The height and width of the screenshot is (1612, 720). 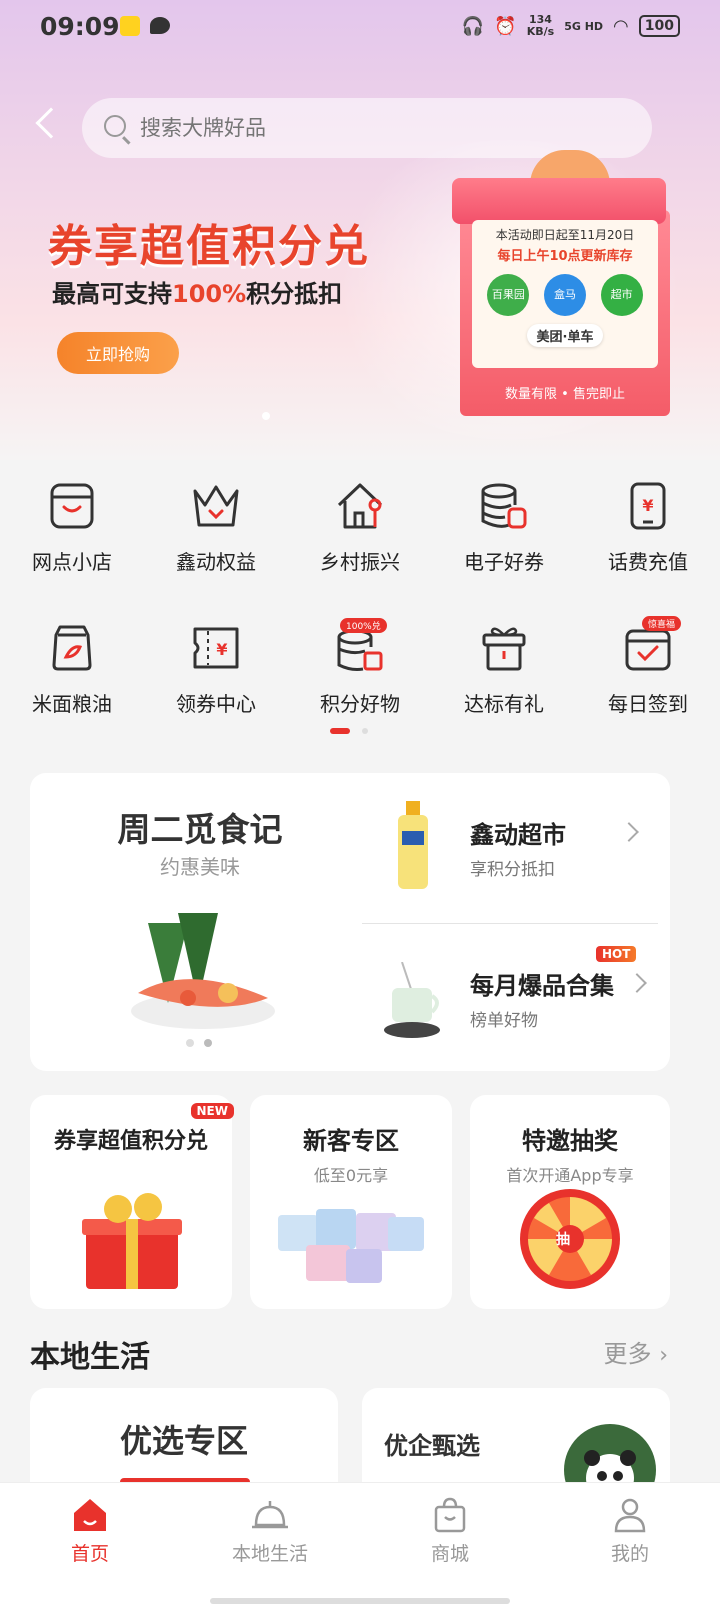 I want to click on shopping-bag-icon, so click(x=450, y=1515).